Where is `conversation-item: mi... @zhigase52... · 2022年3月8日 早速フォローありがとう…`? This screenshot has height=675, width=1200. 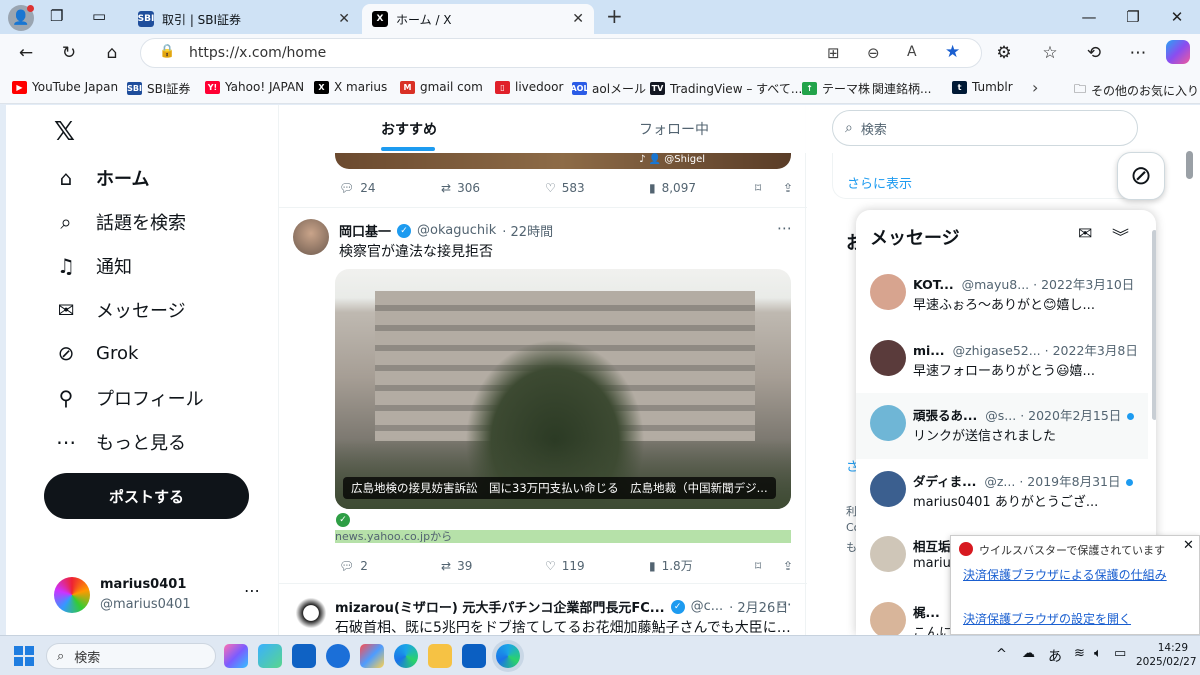
conversation-item: mi... @zhigase52... · 2022年3月8日 早速フォローありがとう… is located at coordinates (1002, 361).